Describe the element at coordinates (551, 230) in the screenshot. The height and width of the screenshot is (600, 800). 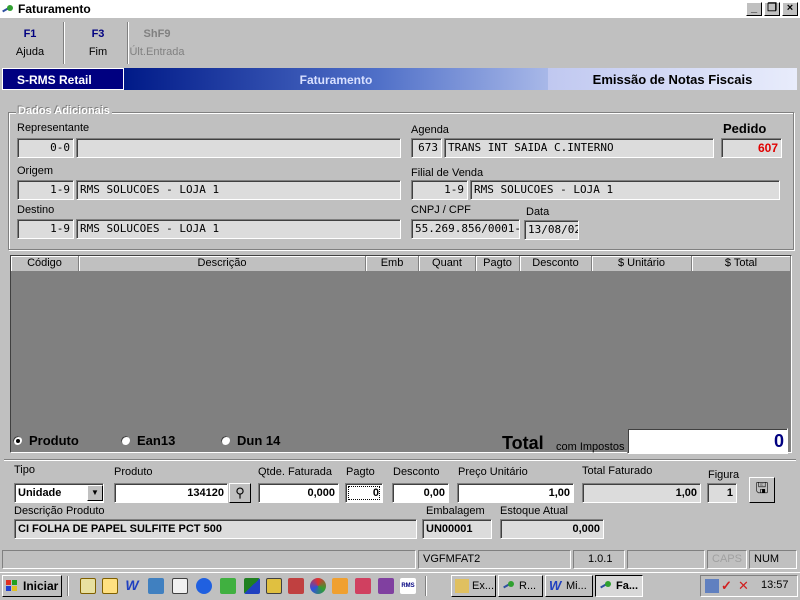
I see `data-field: 13/08/02` at that location.